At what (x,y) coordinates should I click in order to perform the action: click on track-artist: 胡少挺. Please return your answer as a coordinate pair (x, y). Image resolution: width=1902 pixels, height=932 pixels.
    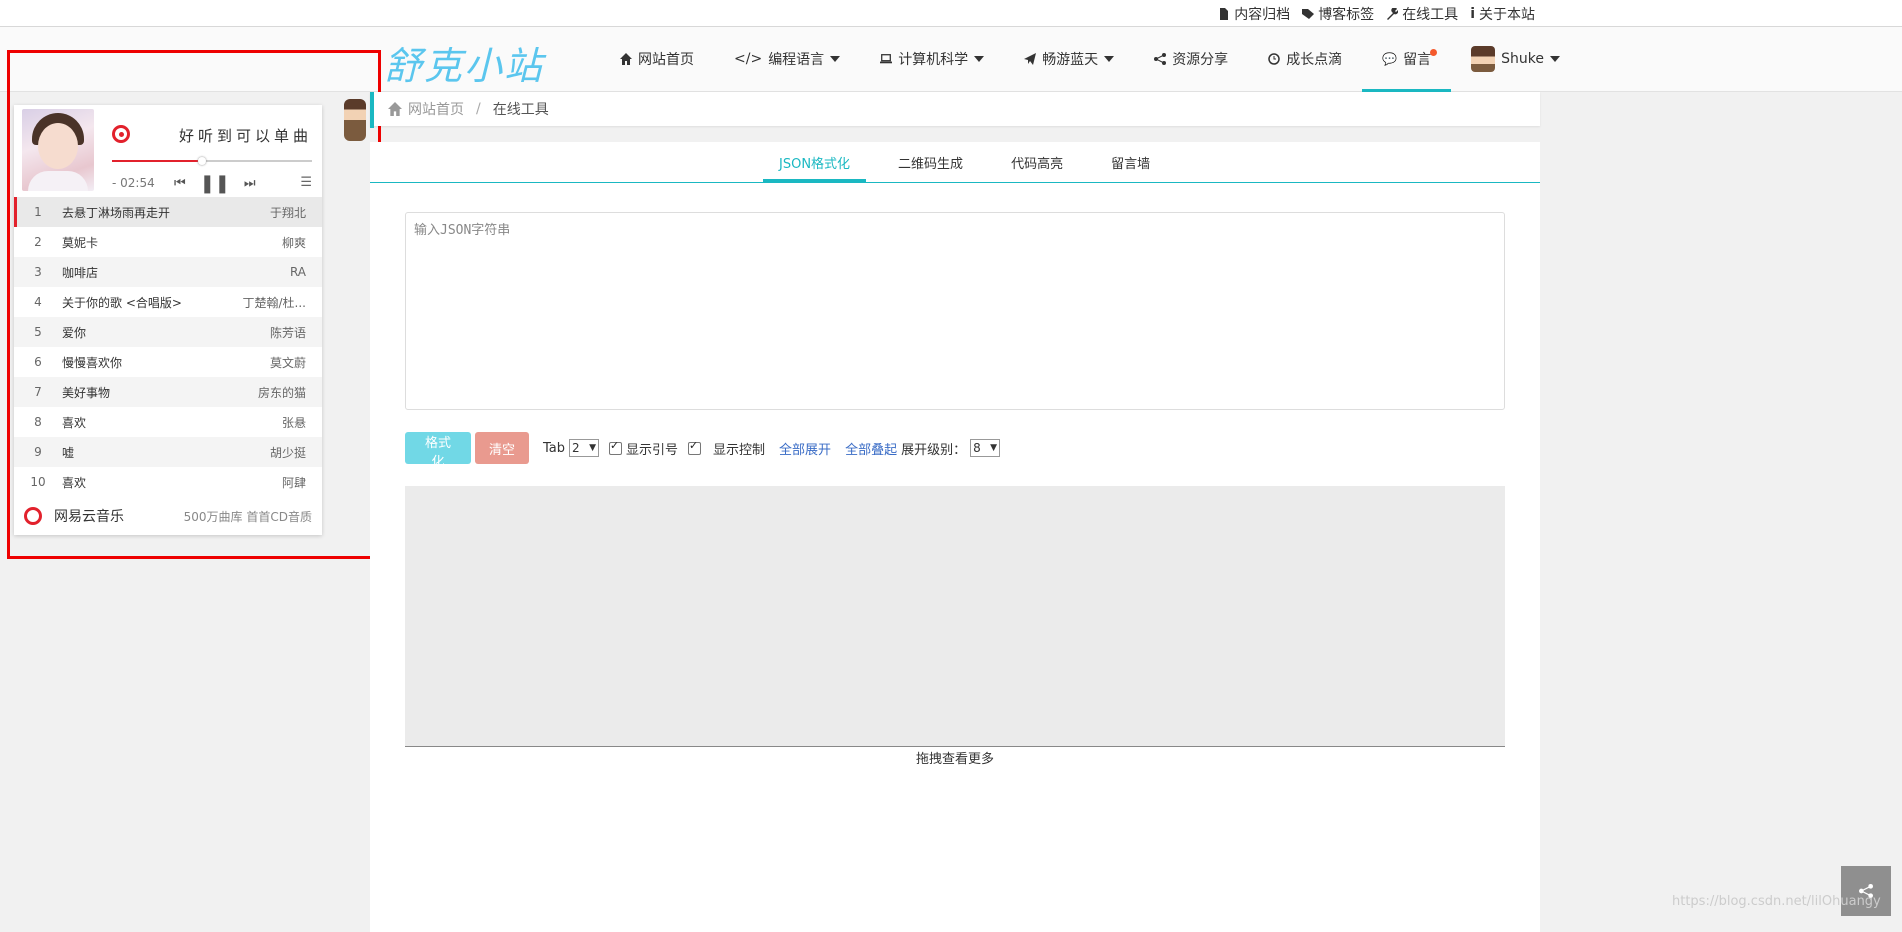
    Looking at the image, I should click on (287, 452).